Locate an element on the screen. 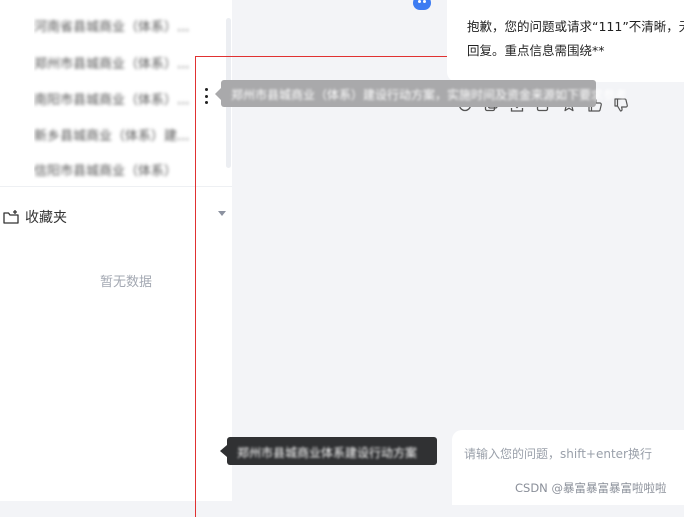 The height and width of the screenshot is (517, 684). history-item-label: 信阳市县城商业（体系） is located at coordinates (106, 171).